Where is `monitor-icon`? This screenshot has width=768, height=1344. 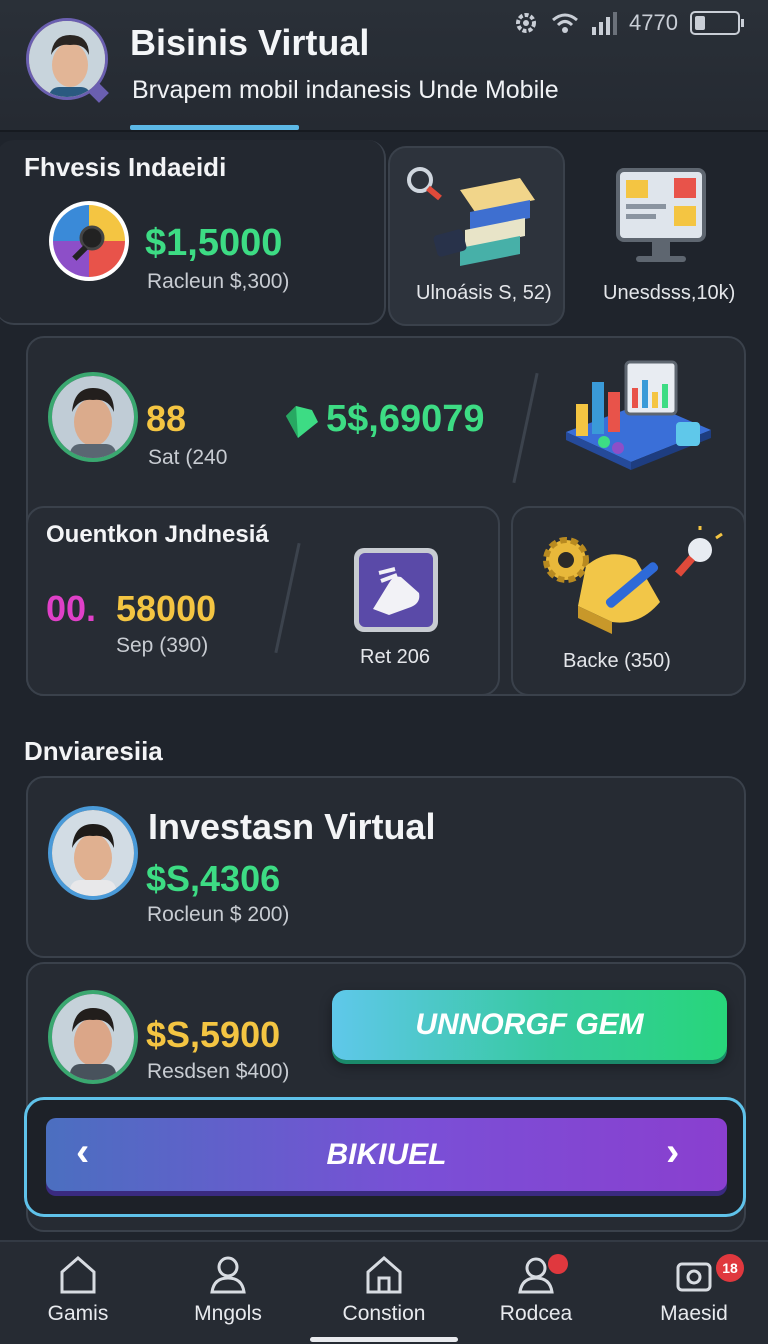 monitor-icon is located at coordinates (661, 218).